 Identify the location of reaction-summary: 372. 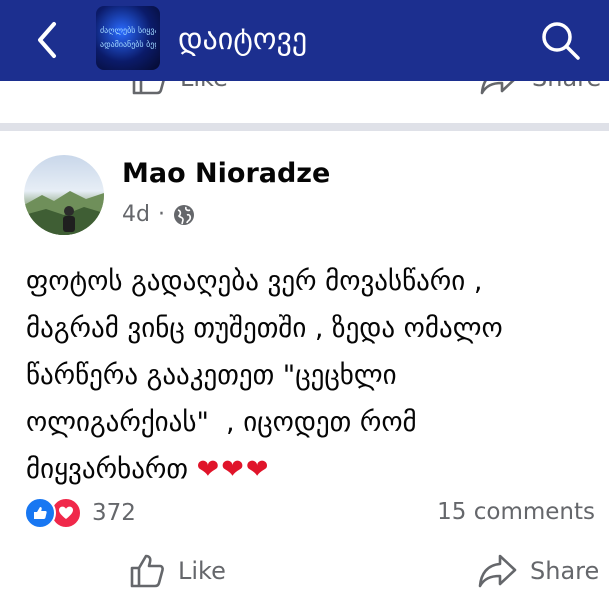
(80, 513).